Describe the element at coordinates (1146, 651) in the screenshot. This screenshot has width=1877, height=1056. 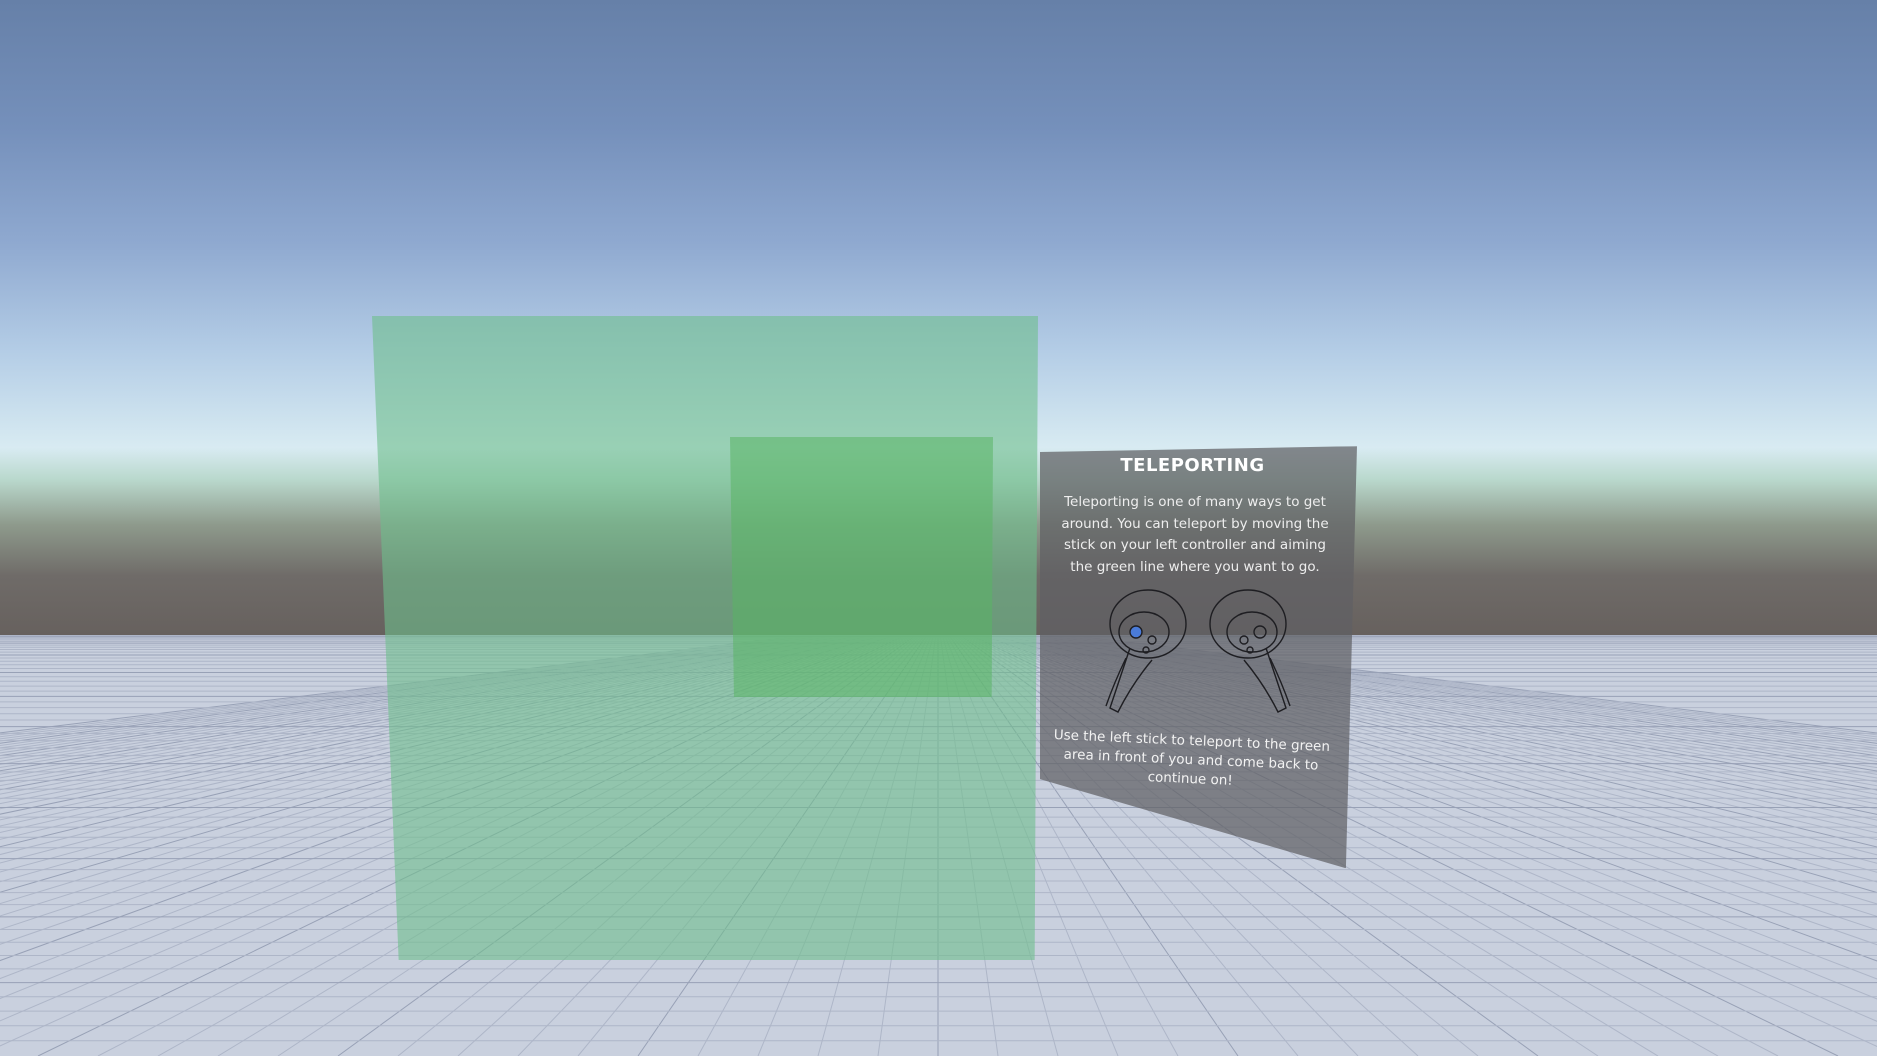
I see `left-controller-icon` at that location.